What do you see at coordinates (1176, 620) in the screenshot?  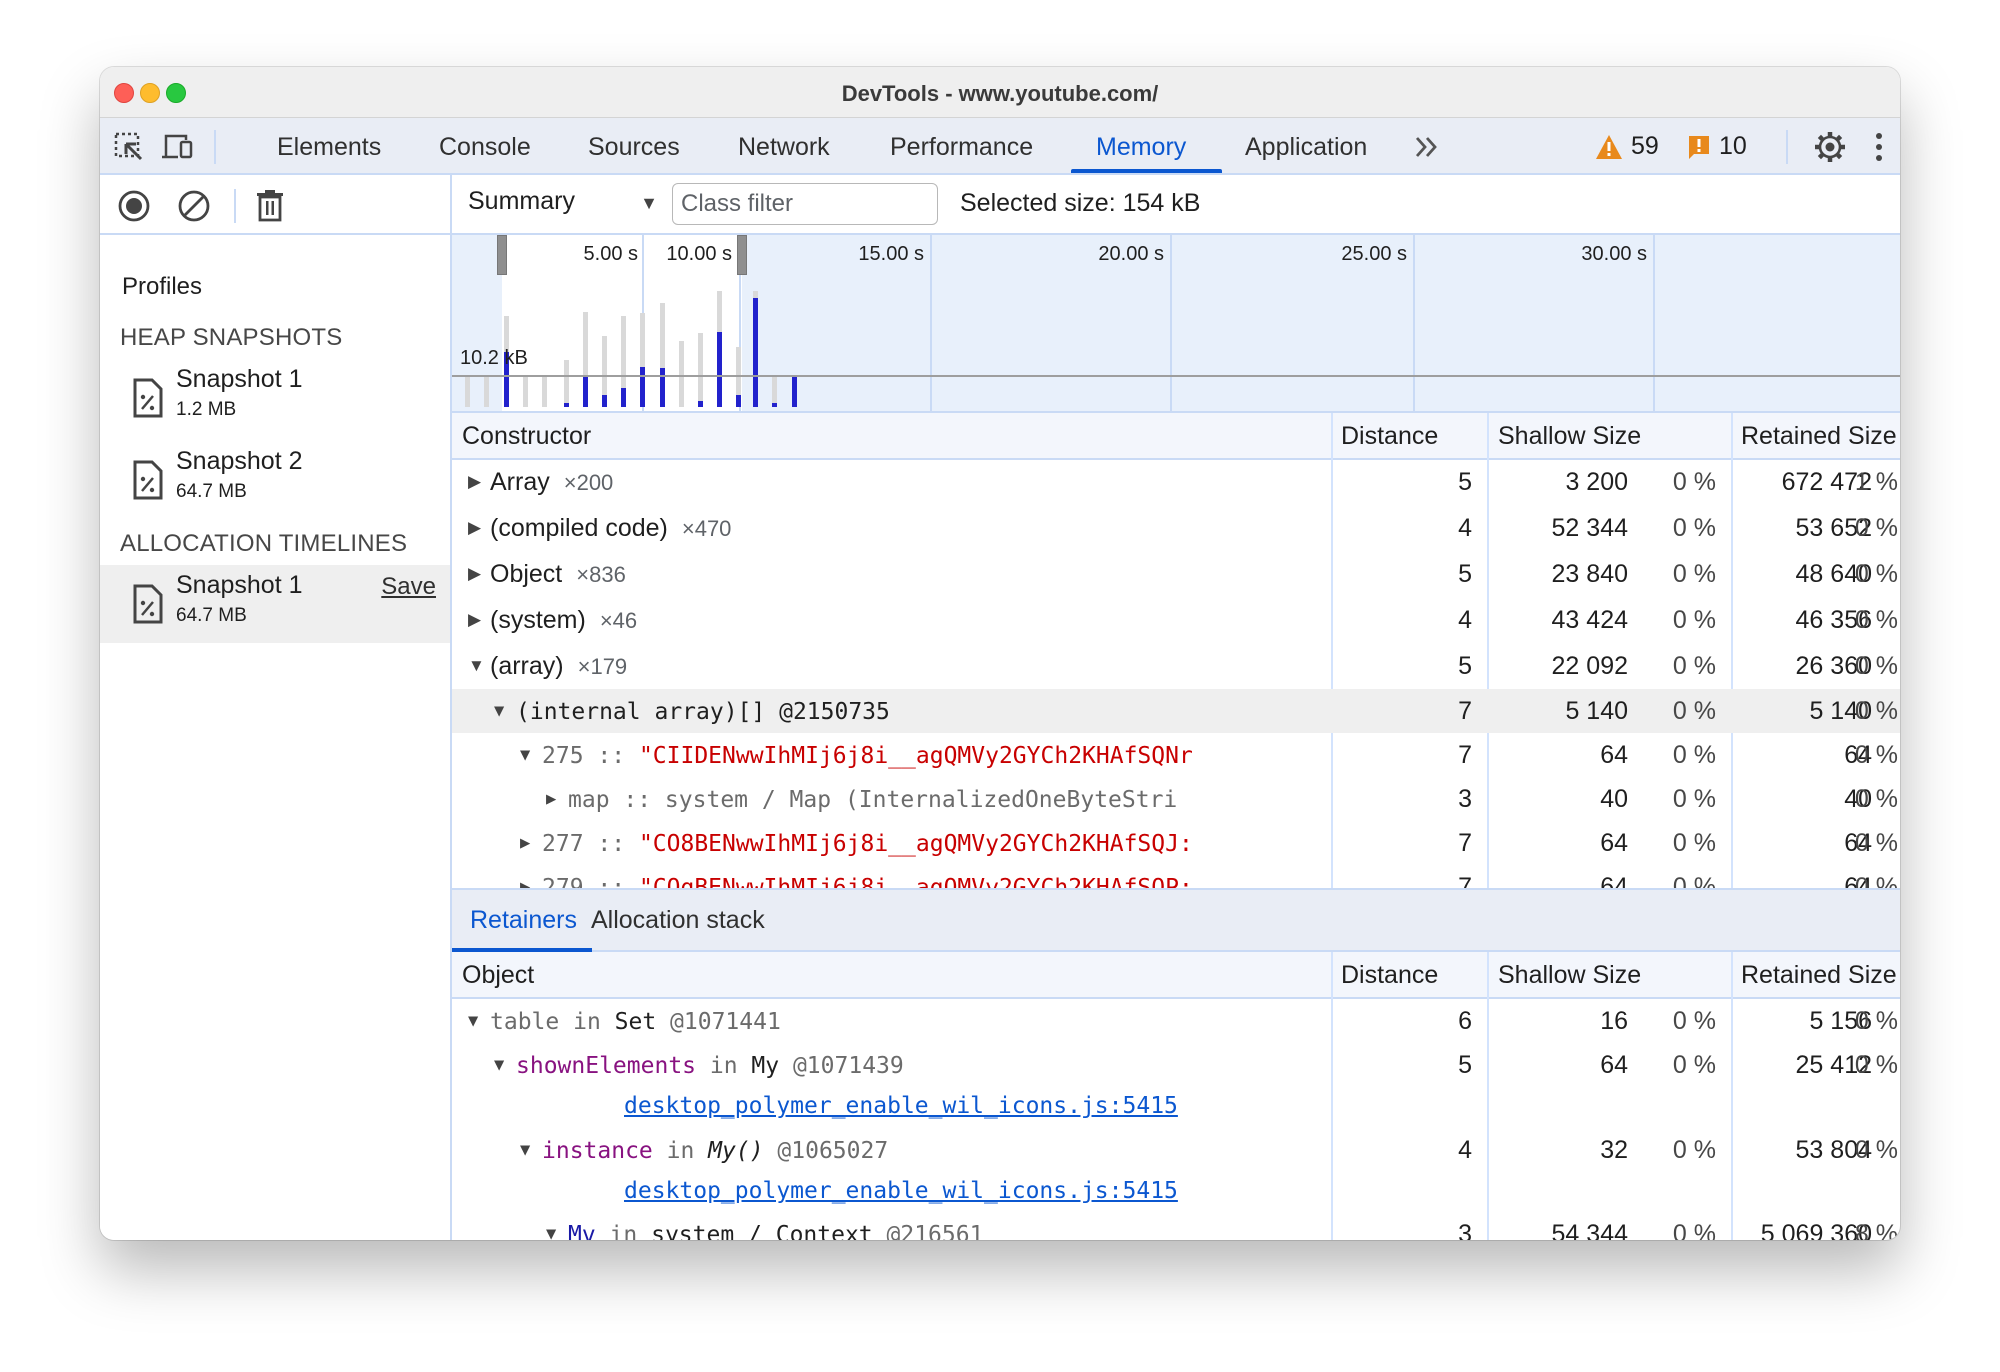 I see `table-row: ▶ (system) ×46 4 43 424 0 % 46 356 0 %` at bounding box center [1176, 620].